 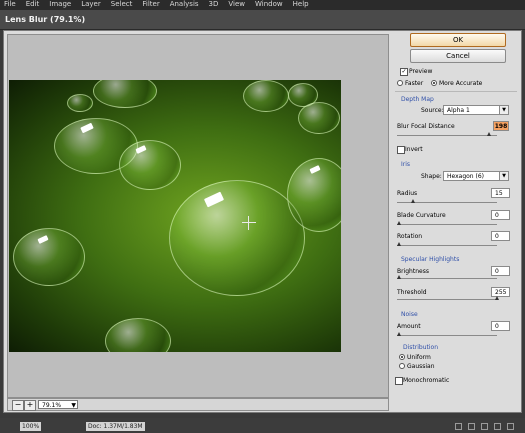 I want to click on source-label: Source:, so click(x=432, y=110).